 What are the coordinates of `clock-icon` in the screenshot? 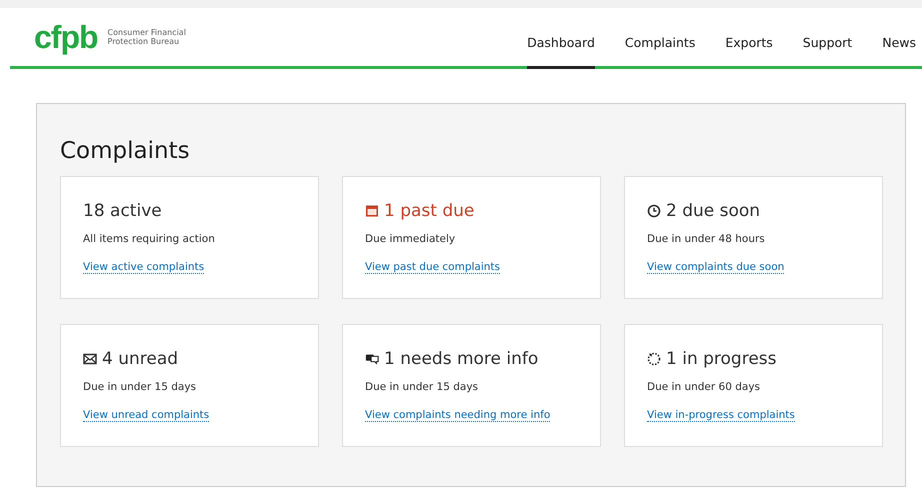 It's located at (654, 211).